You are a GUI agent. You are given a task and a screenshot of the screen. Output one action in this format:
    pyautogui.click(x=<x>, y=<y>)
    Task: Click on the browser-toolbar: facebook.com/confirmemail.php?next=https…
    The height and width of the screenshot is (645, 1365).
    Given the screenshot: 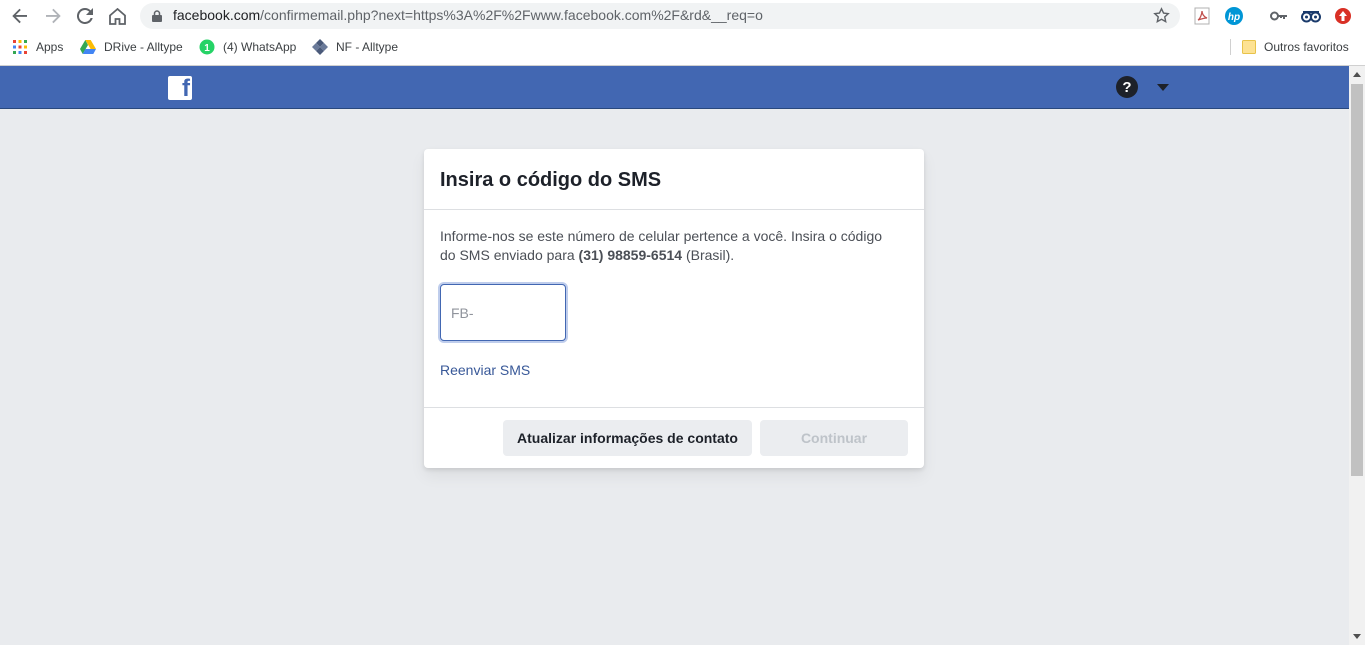 What is the action you would take?
    pyautogui.click(x=682, y=16)
    